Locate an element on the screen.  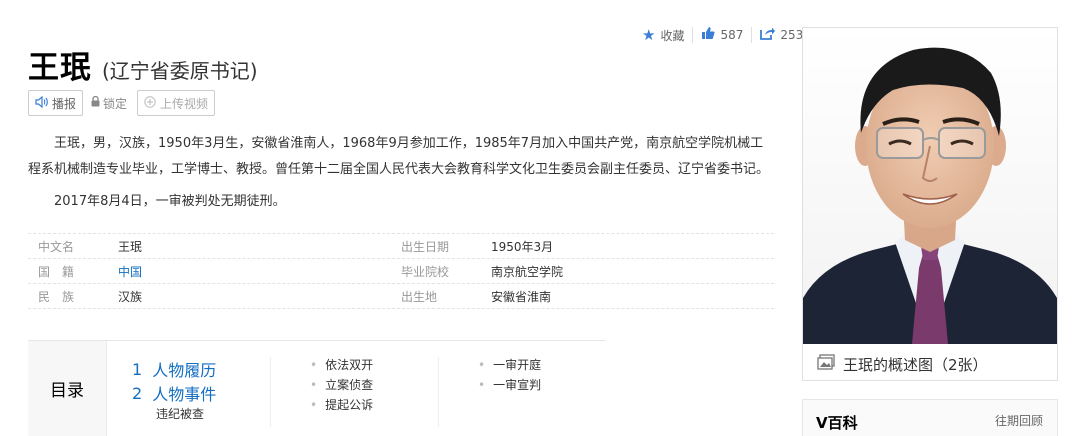
toc-subitem: 提起公诉 is located at coordinates (341, 405).